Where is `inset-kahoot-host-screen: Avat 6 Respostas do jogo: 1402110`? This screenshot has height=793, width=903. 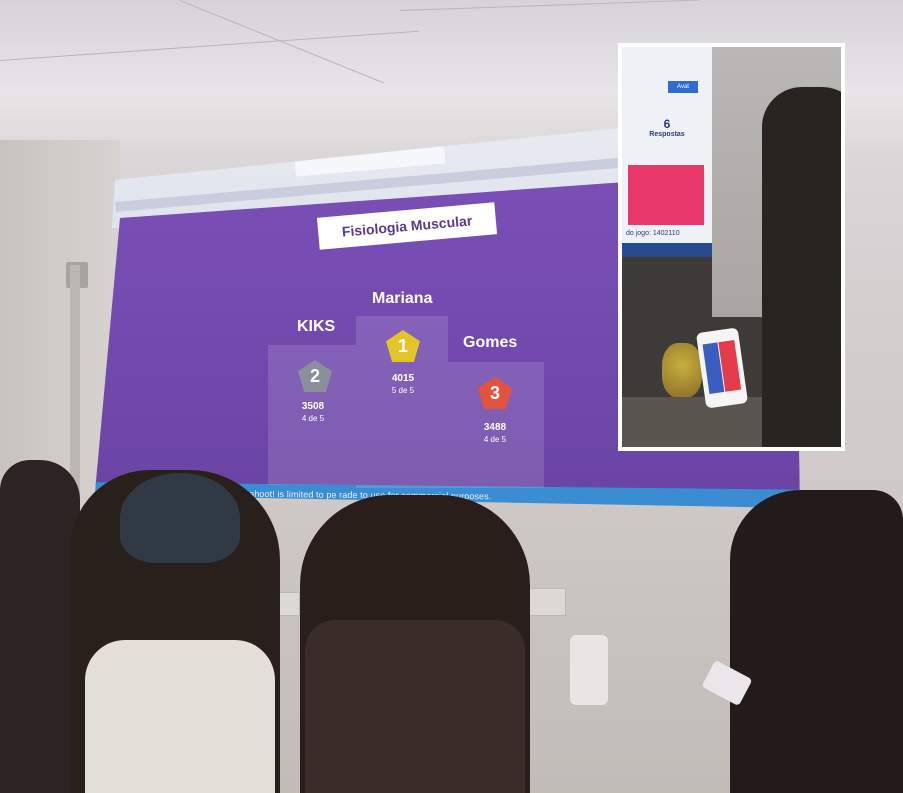
inset-kahoot-host-screen: Avat 6 Respostas do jogo: 1402110 is located at coordinates (667, 152).